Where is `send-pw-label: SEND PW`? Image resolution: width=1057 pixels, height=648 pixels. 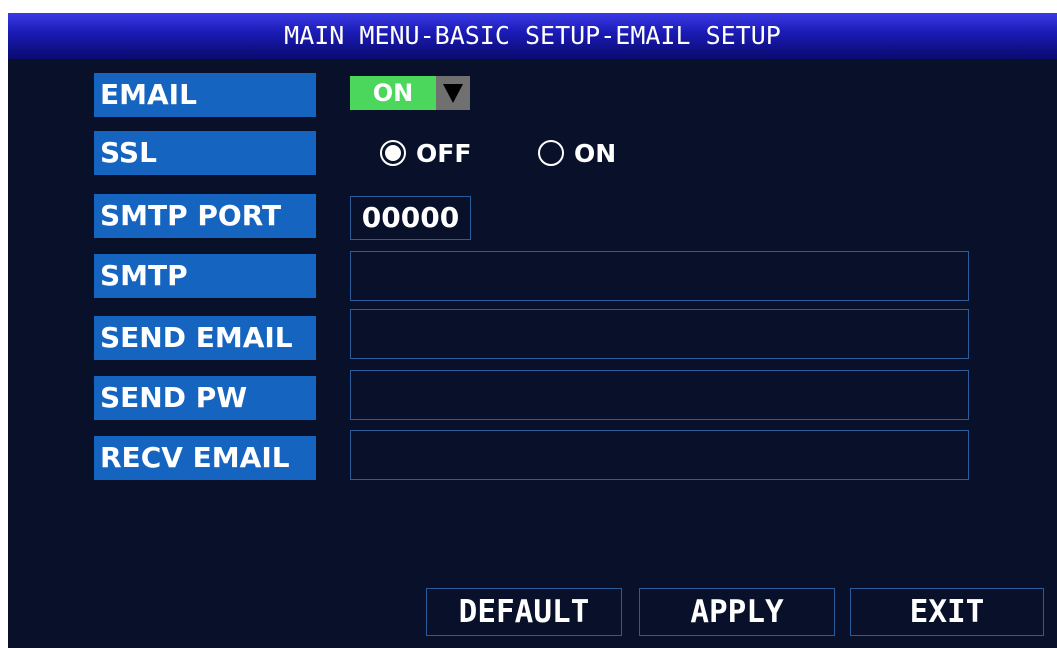 send-pw-label: SEND PW is located at coordinates (205, 398).